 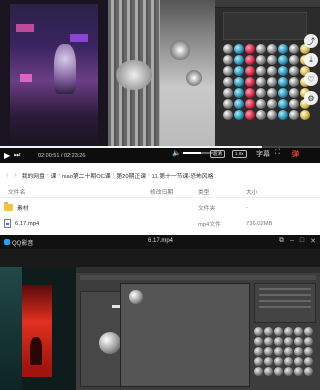 I want to click on settings-icon: ⚙, so click(x=311, y=98).